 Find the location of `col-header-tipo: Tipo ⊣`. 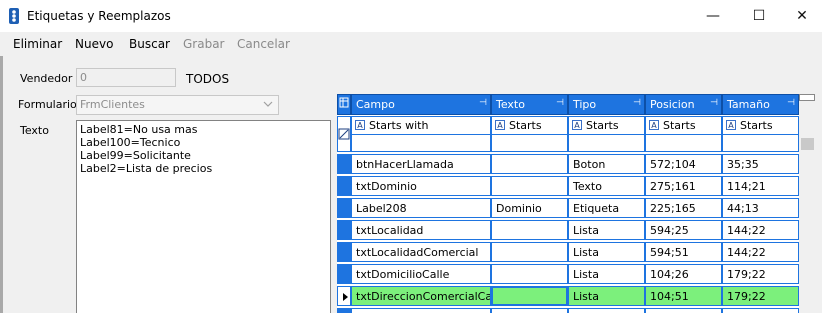

col-header-tipo: Tipo ⊣ is located at coordinates (606, 104).